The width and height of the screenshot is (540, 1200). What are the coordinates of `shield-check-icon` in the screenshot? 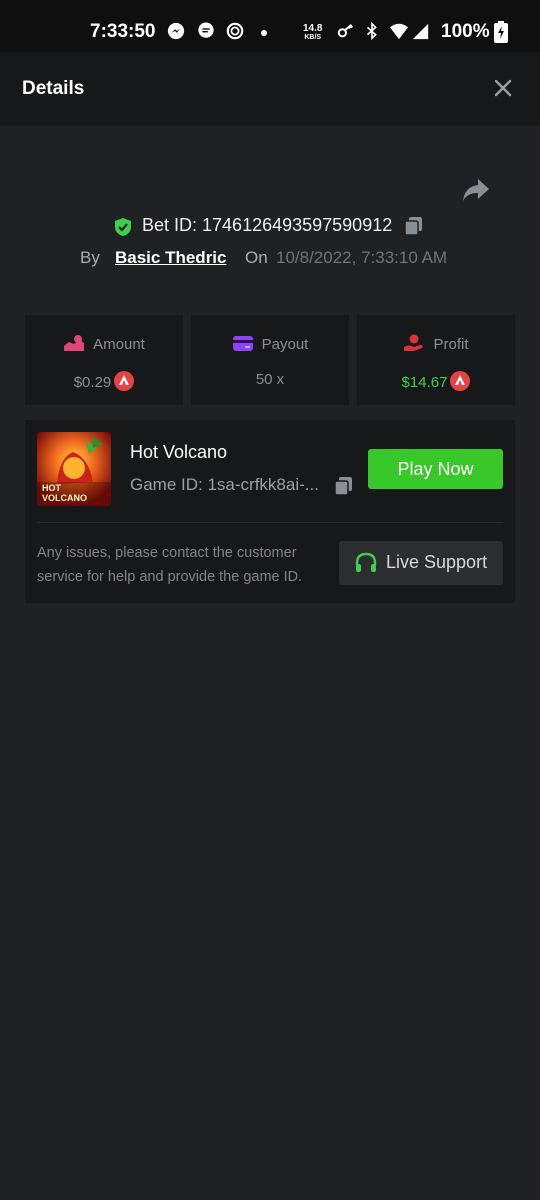 It's located at (123, 227).